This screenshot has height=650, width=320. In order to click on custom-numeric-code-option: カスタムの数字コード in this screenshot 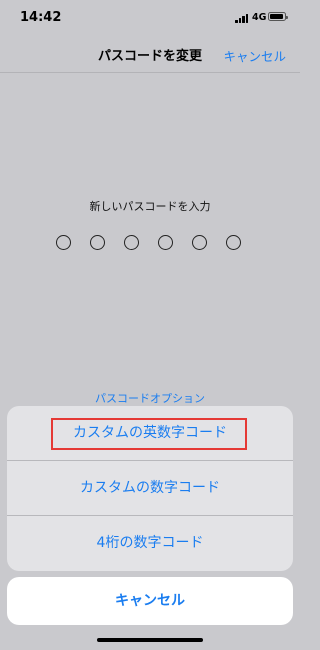, I will do `click(150, 488)`.